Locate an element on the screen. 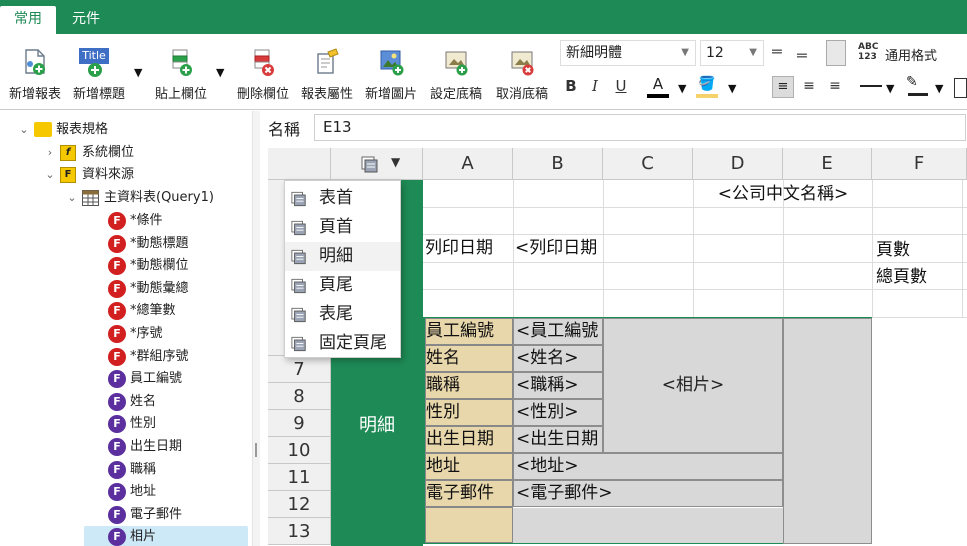 The image size is (967, 546). report-properties-button: 報表屬性 is located at coordinates (327, 75).